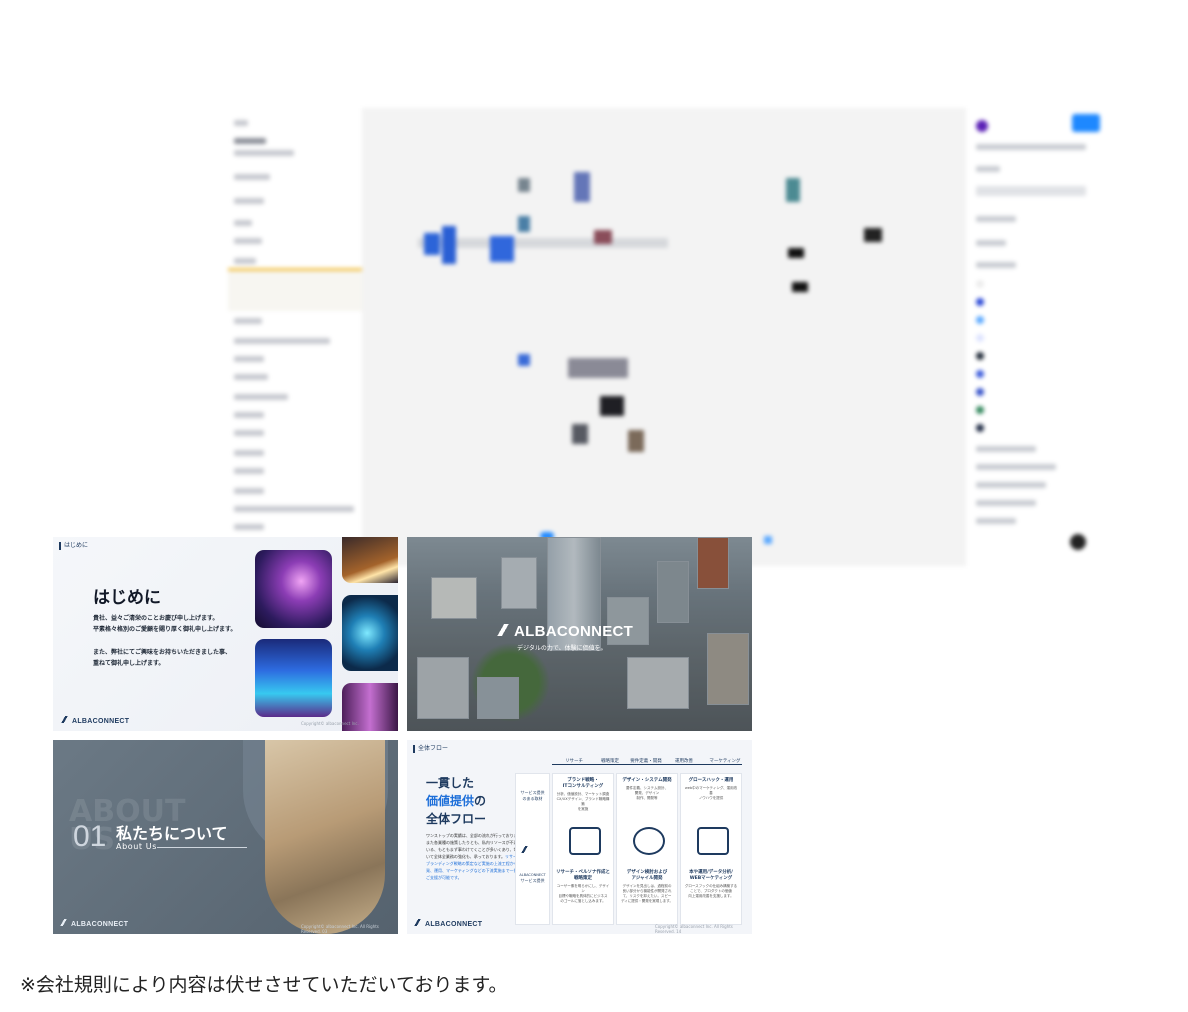 The image size is (1188, 1012). What do you see at coordinates (293, 589) in the screenshot?
I see `abstract-light-image` at bounding box center [293, 589].